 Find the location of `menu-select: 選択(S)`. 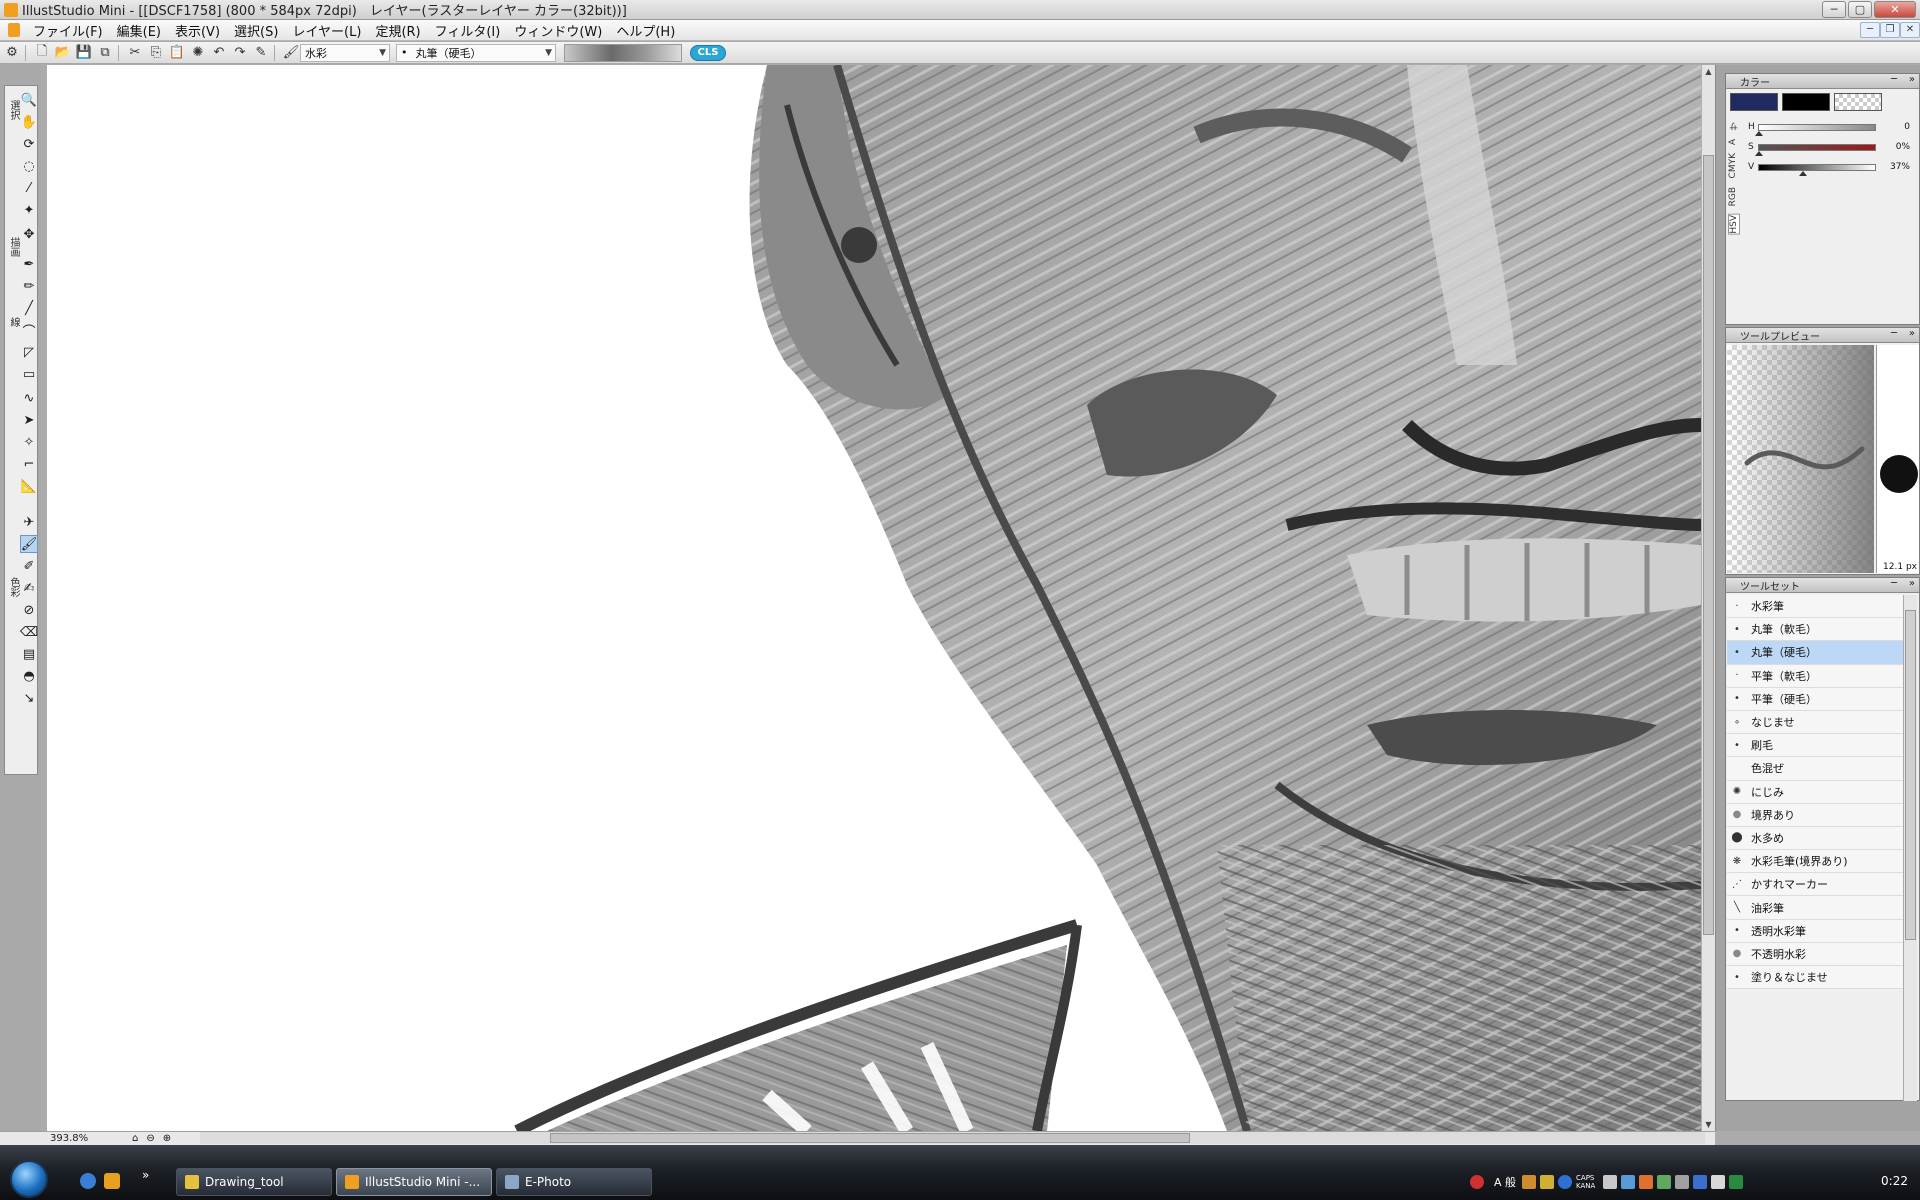

menu-select: 選択(S) is located at coordinates (256, 30).